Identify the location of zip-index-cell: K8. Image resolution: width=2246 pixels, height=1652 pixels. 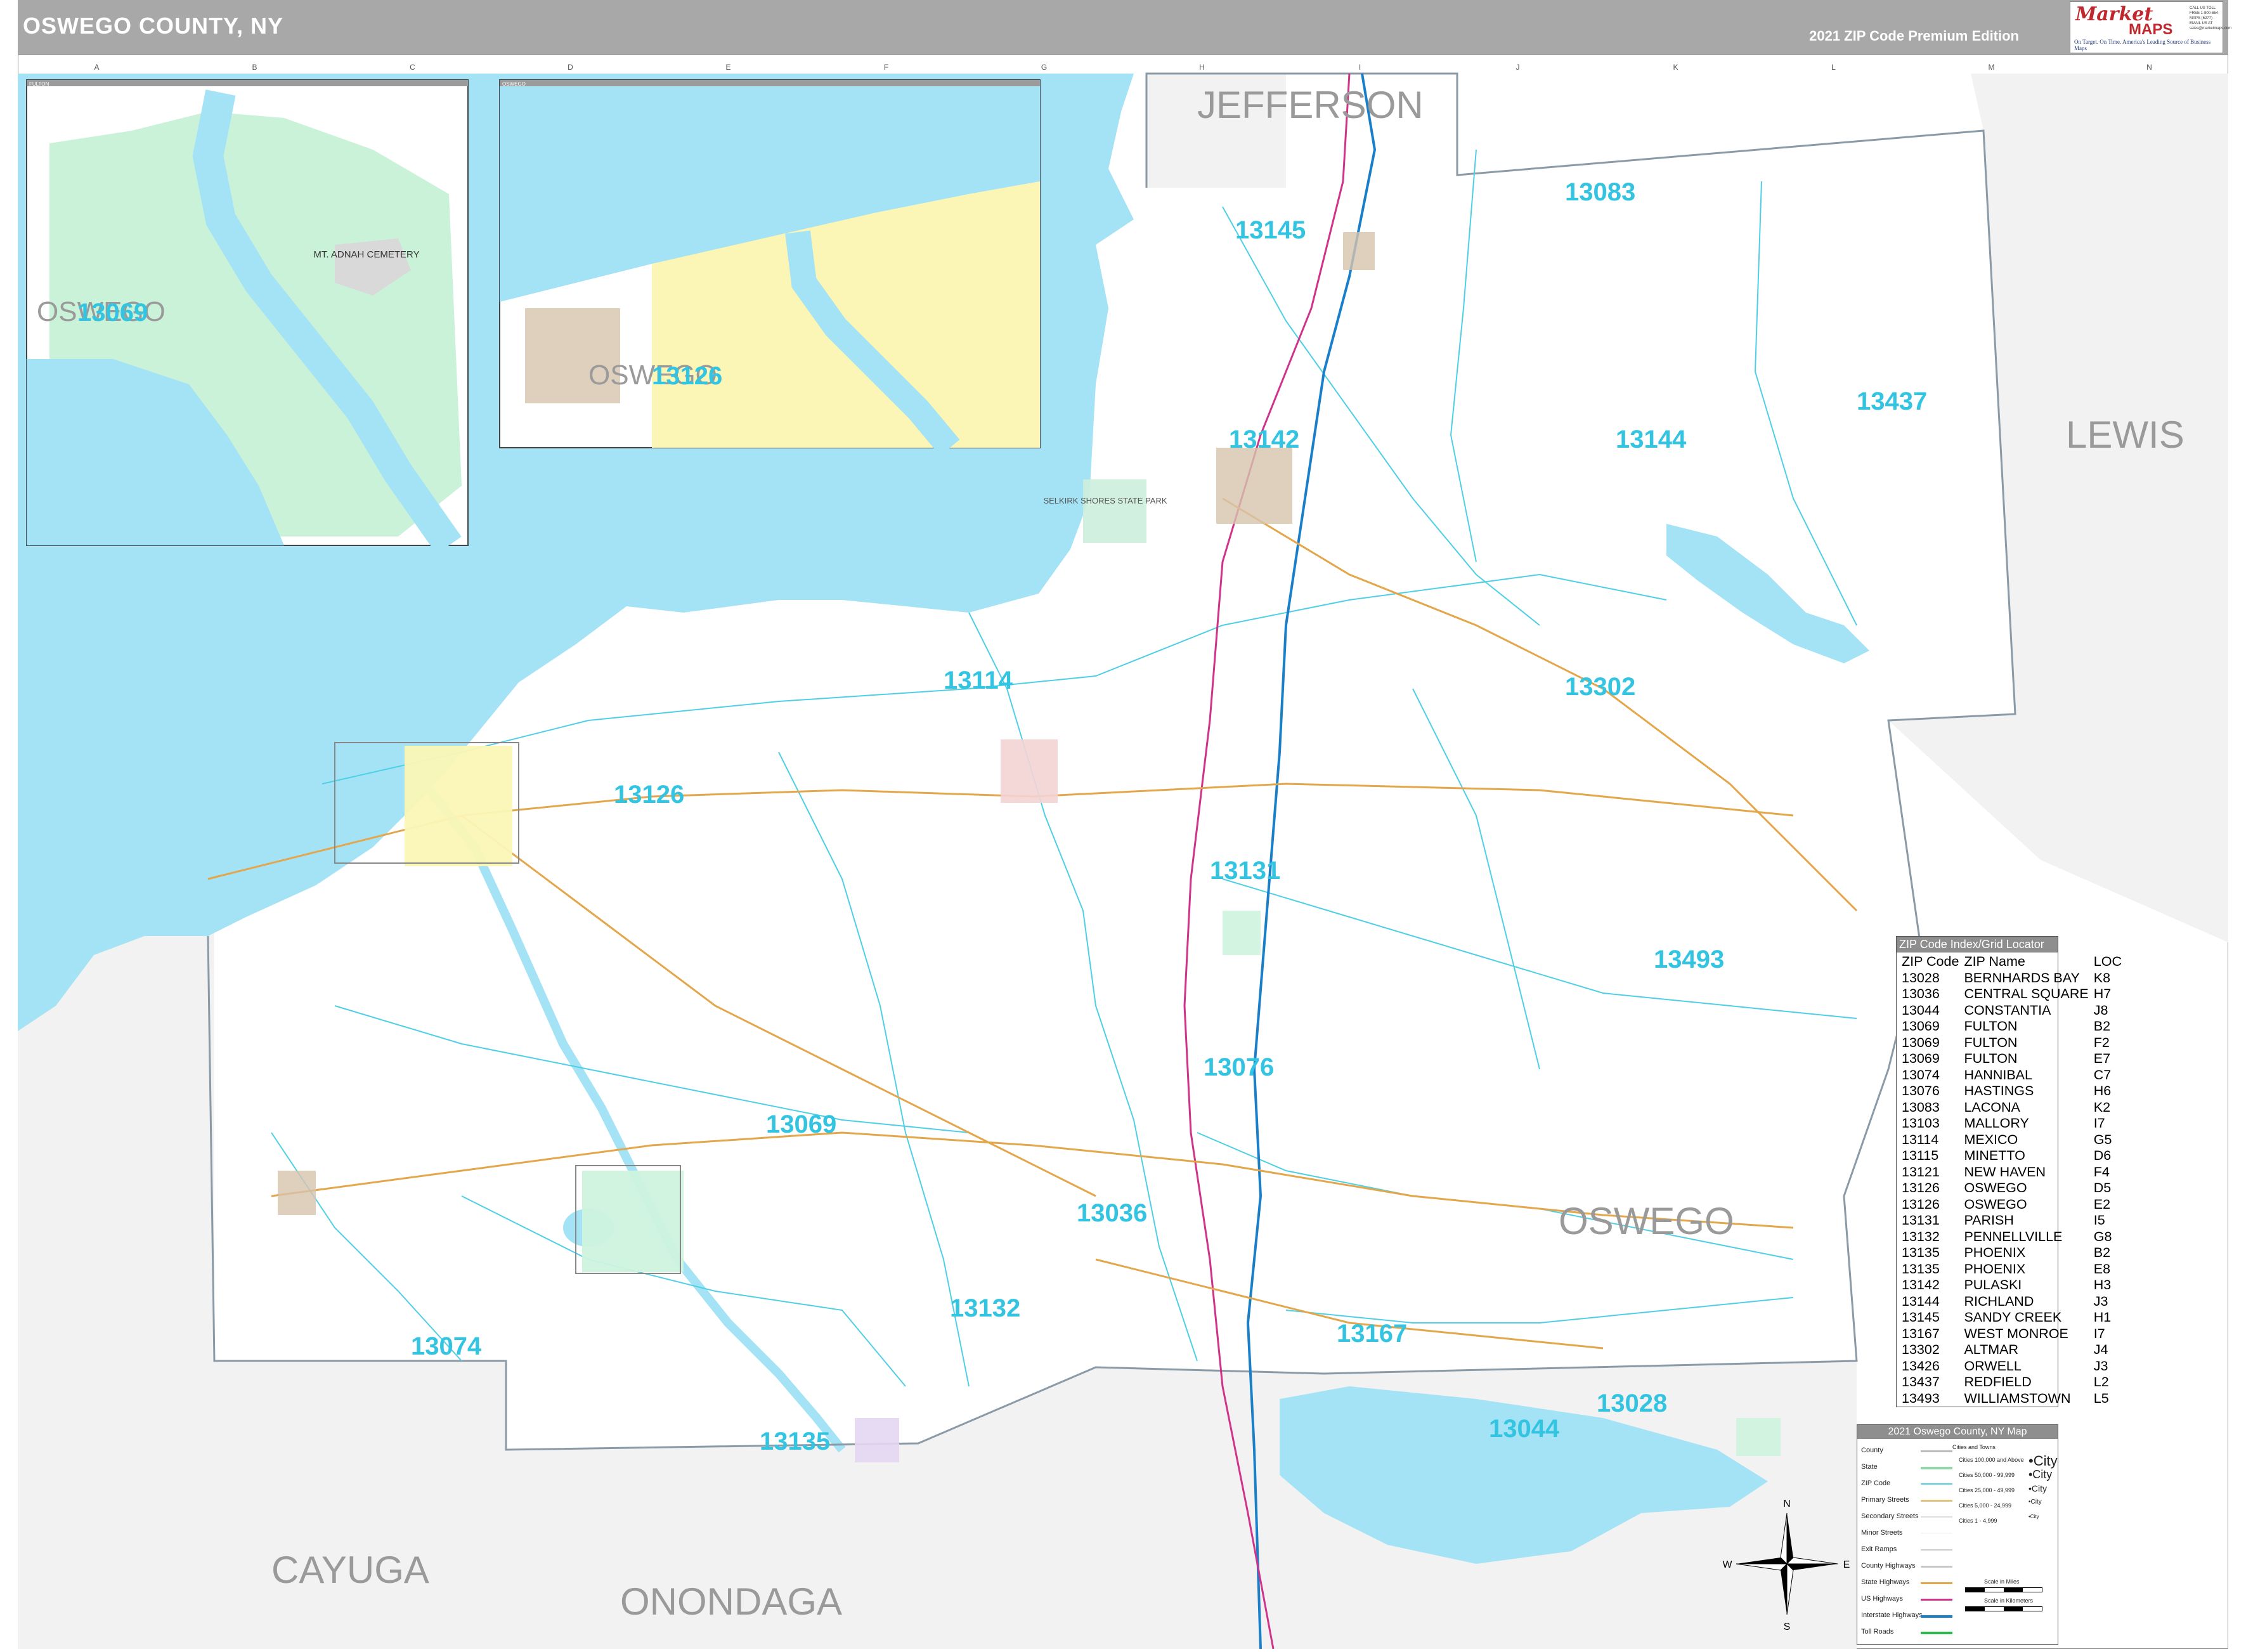
(2102, 977).